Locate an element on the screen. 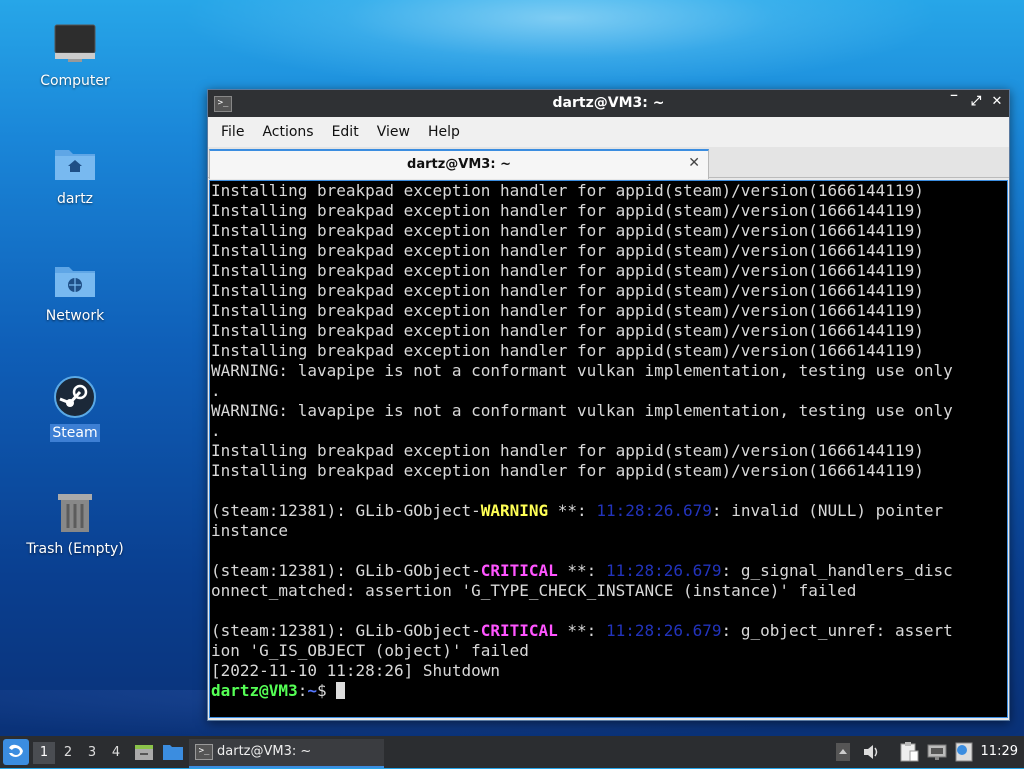  steam-icon is located at coordinates (75, 397).